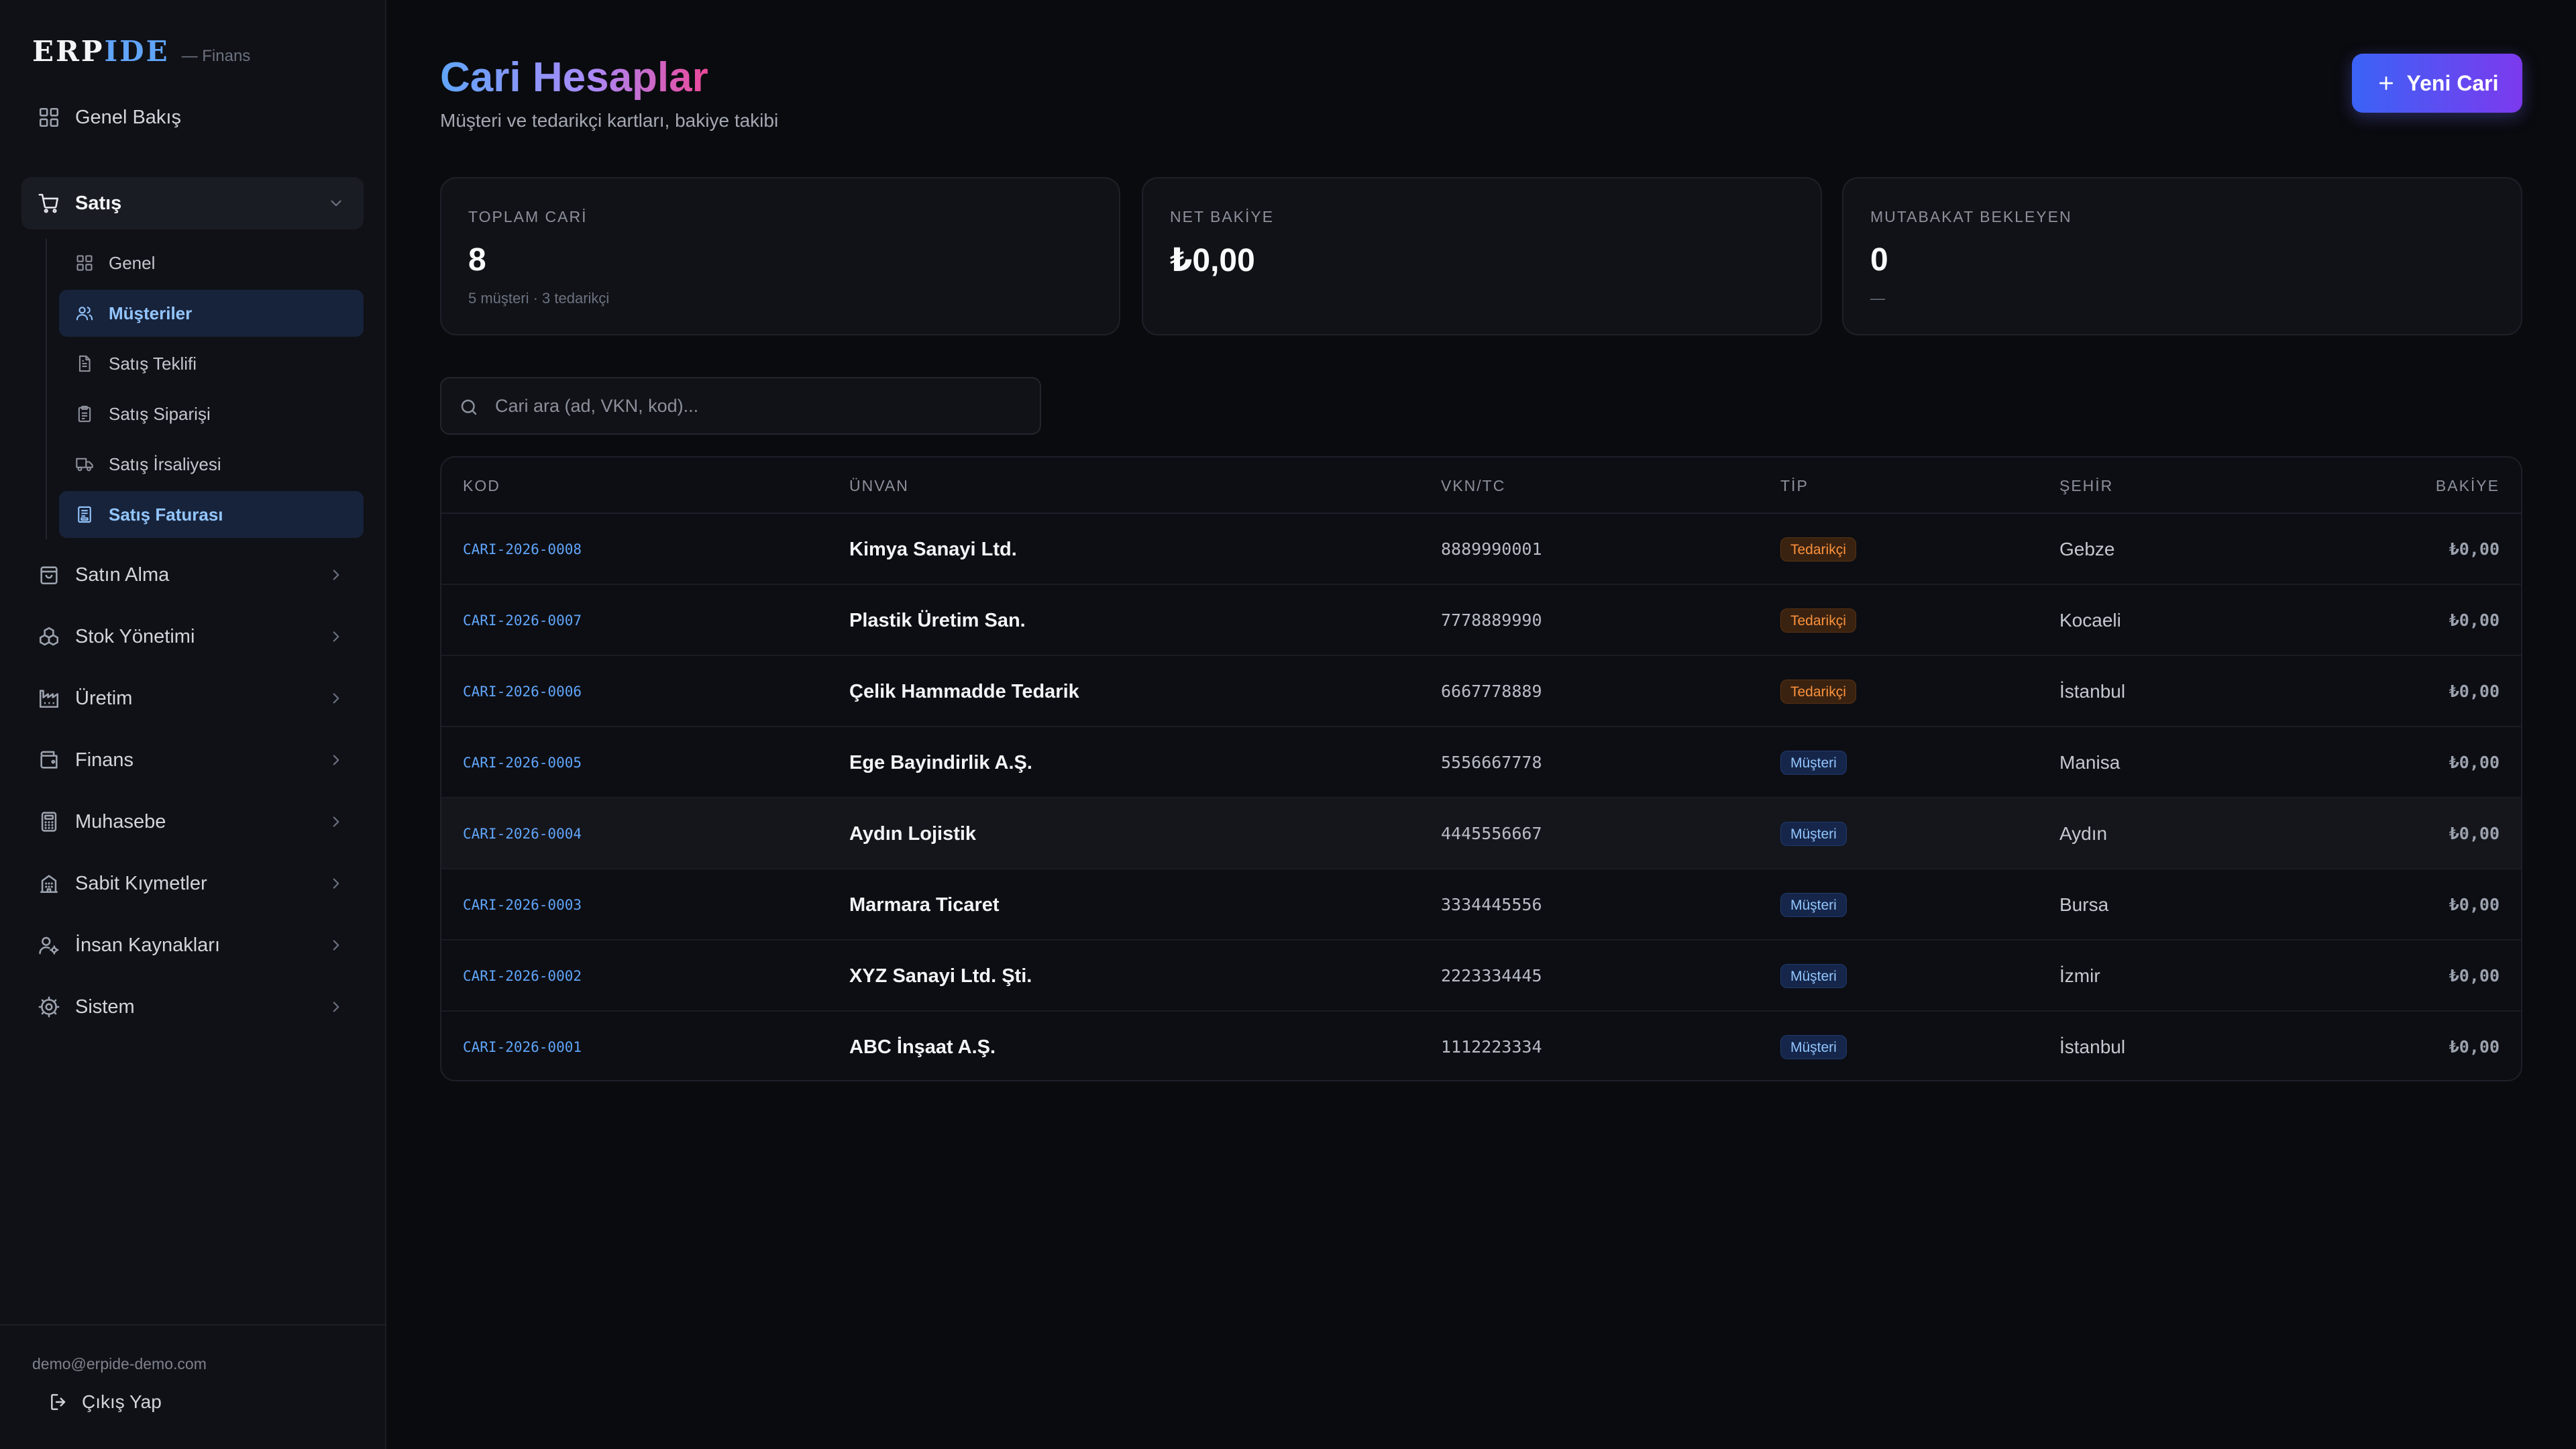 This screenshot has height=1449, width=2576. I want to click on sidebar-item-purchasing: Satın Alma, so click(192, 575).